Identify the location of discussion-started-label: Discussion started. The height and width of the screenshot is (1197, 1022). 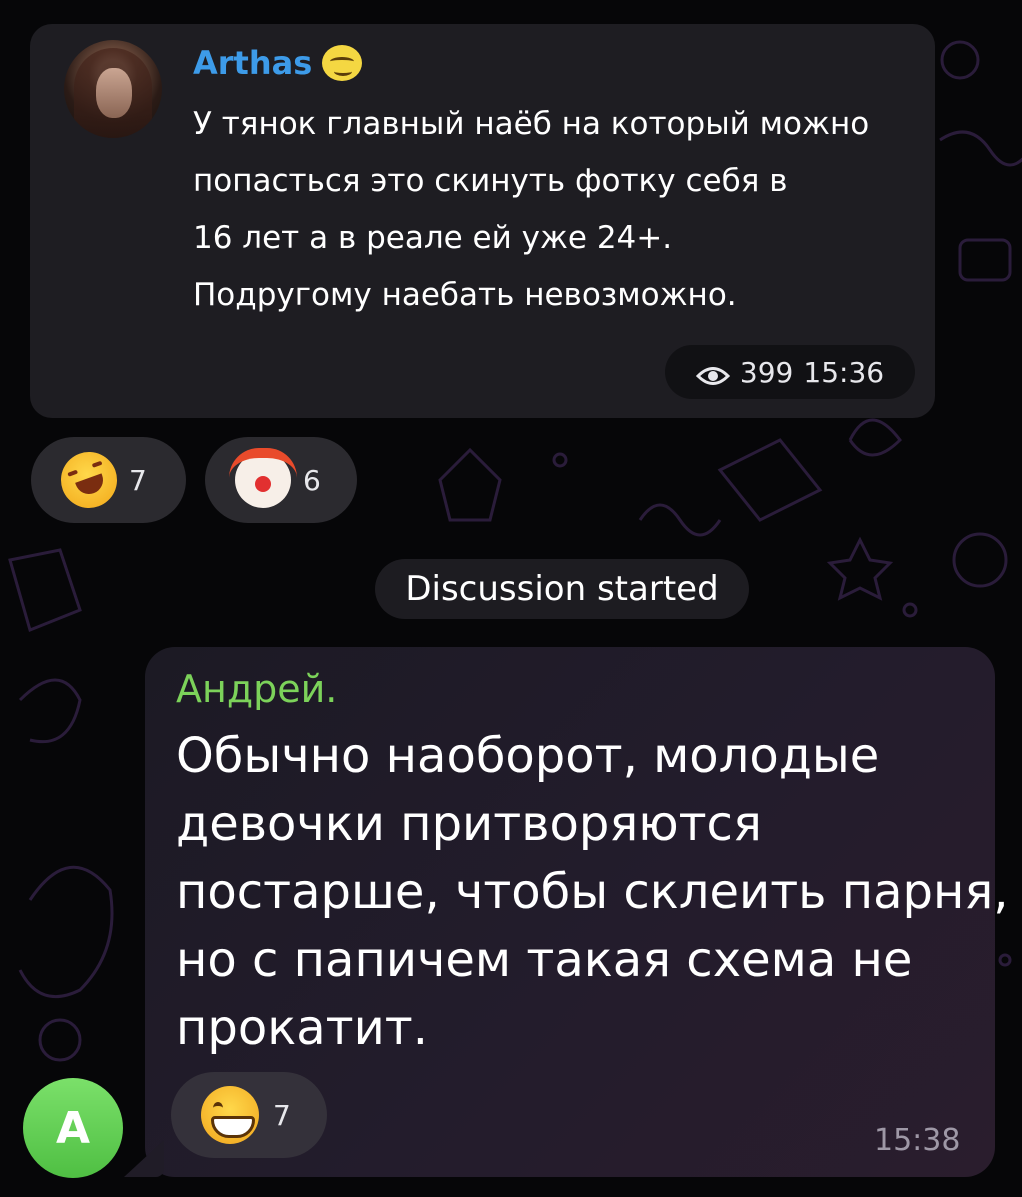
(562, 589).